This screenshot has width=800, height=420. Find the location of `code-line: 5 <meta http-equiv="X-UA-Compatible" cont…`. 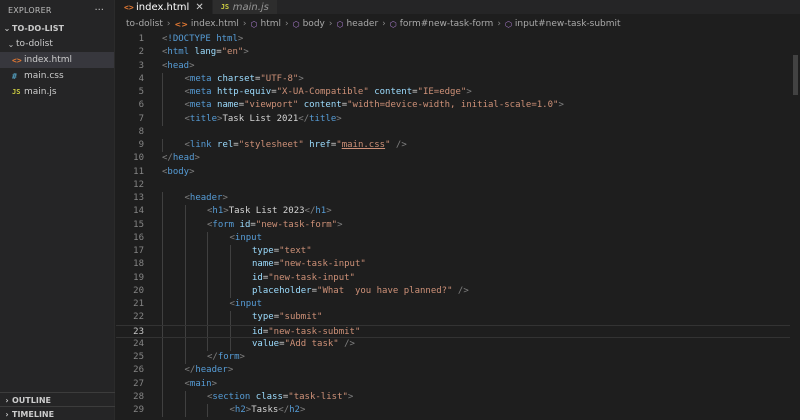

code-line: 5 <meta http-equiv="X-UA-Compatible" cont… is located at coordinates (458, 93).